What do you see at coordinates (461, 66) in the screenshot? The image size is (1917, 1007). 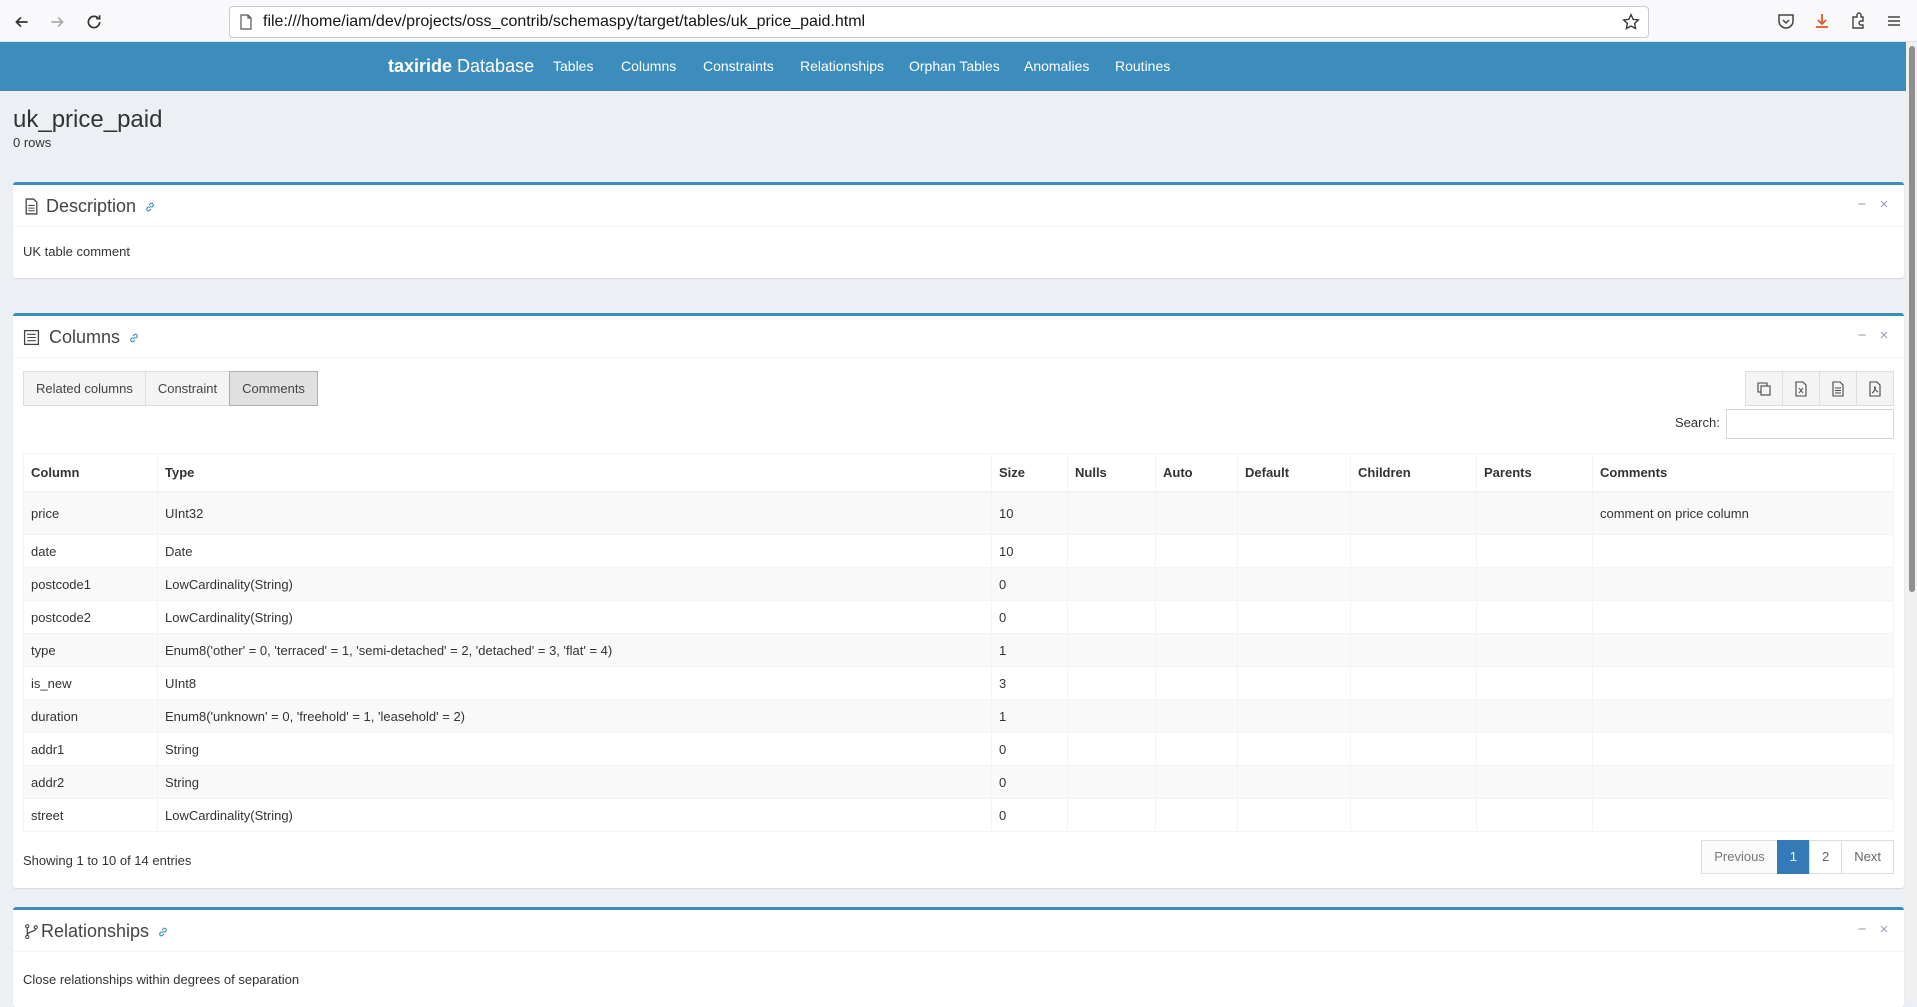 I see `brand-link: taxiride Database` at bounding box center [461, 66].